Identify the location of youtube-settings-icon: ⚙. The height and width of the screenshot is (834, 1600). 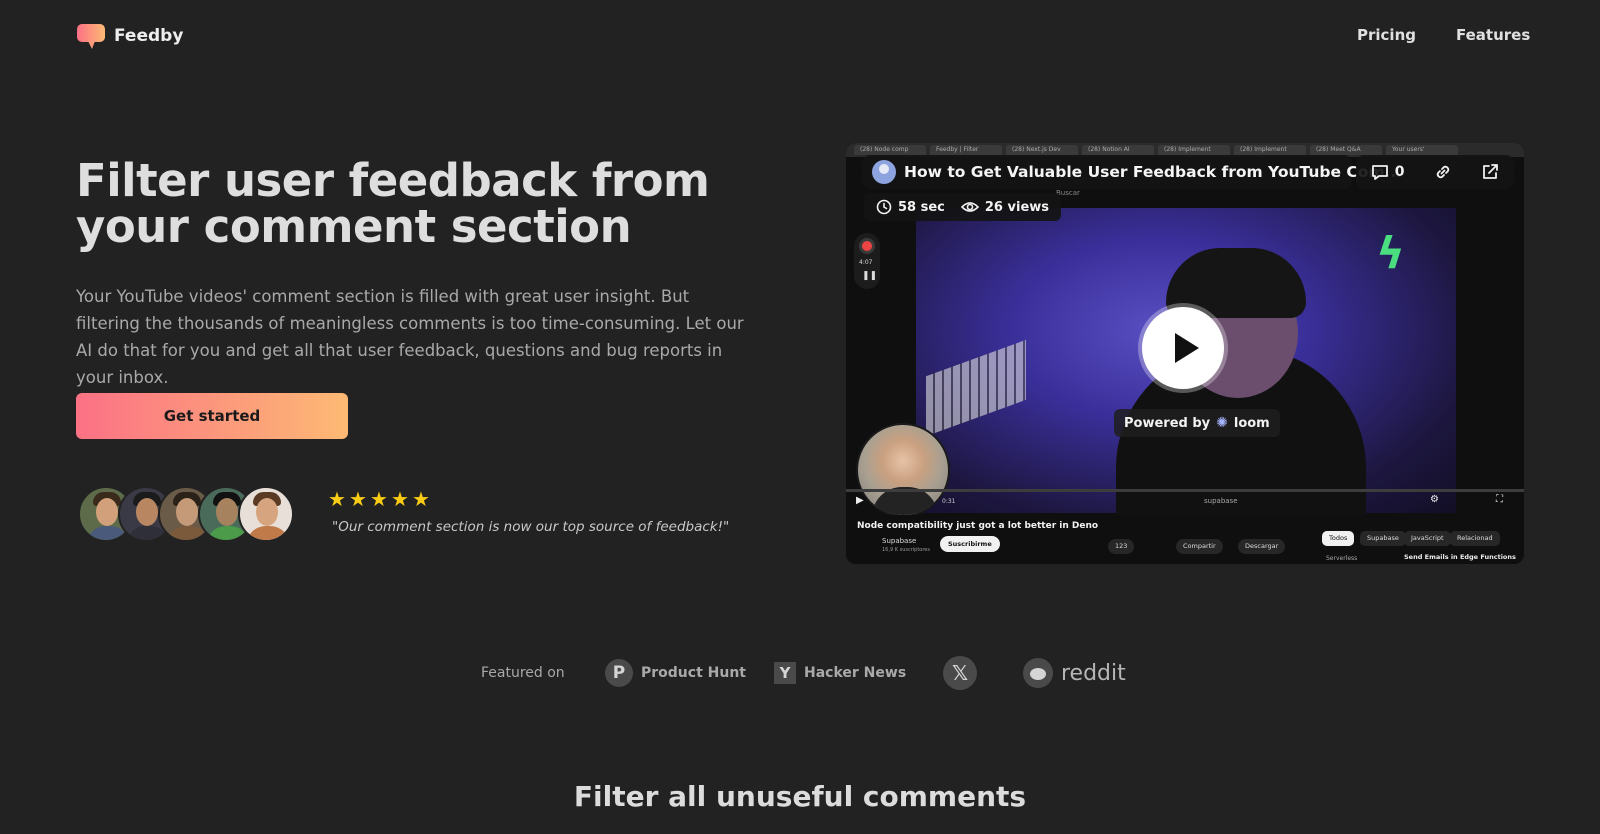
(1434, 499).